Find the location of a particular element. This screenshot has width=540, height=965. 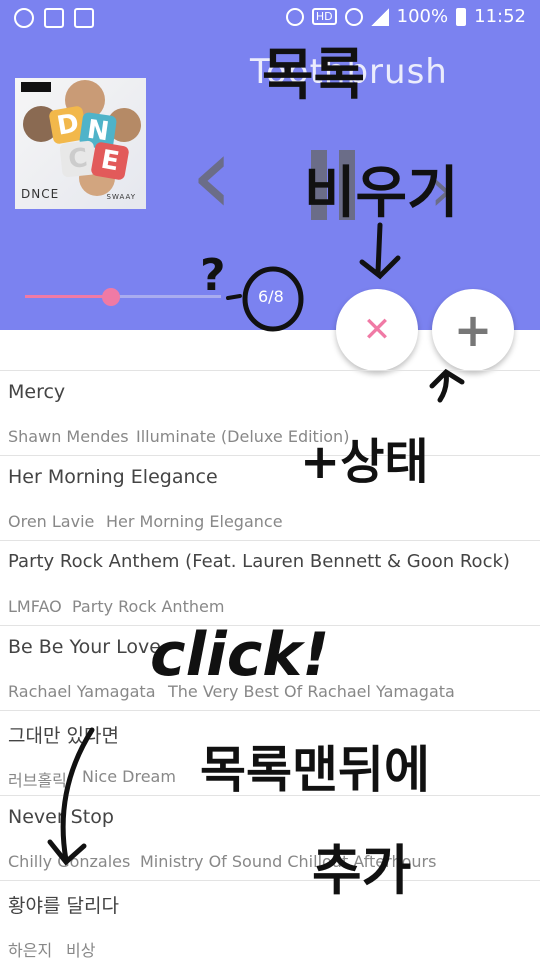

song-title: 그대만 있다면 is located at coordinates (63, 736).